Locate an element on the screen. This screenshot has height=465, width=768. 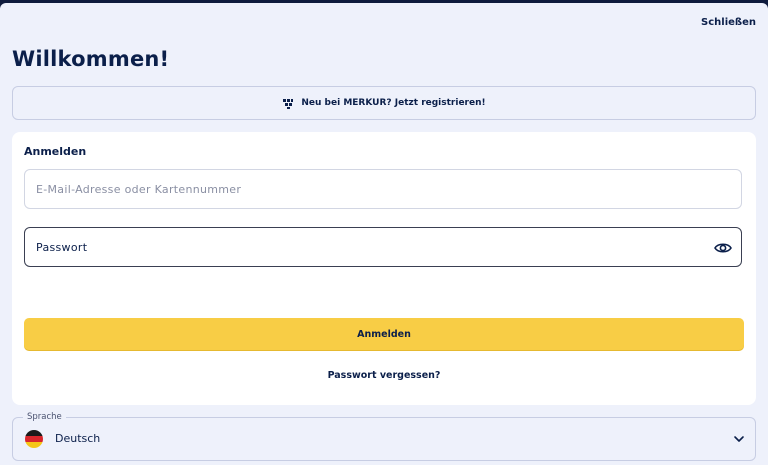
login-submit-button: Anmelden is located at coordinates (384, 334).